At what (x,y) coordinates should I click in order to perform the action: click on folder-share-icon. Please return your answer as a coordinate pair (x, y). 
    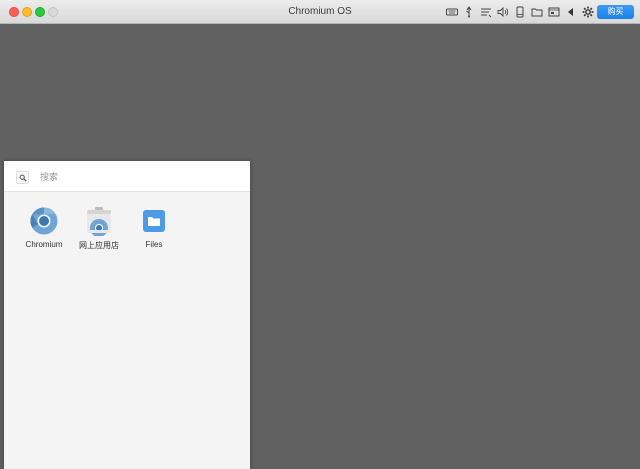
    Looking at the image, I should click on (537, 12).